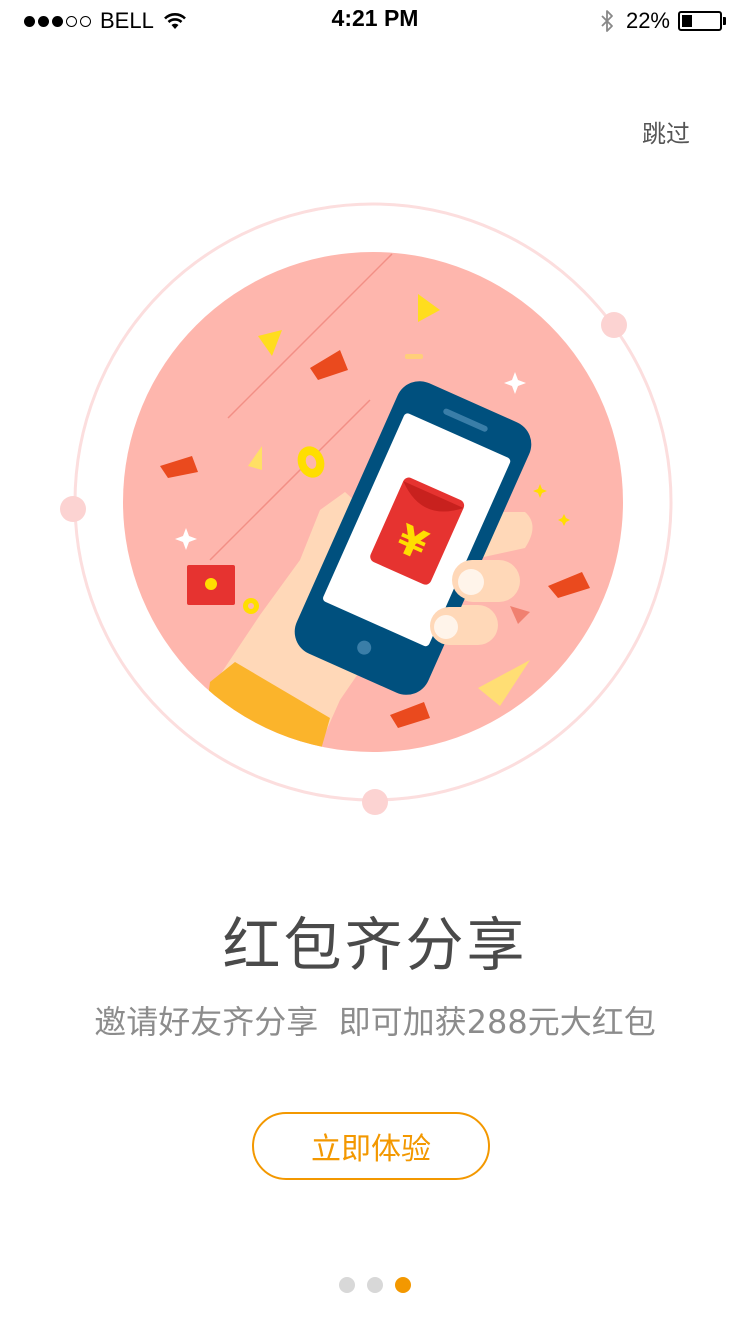  I want to click on battery-percent: 22%, so click(647, 20).